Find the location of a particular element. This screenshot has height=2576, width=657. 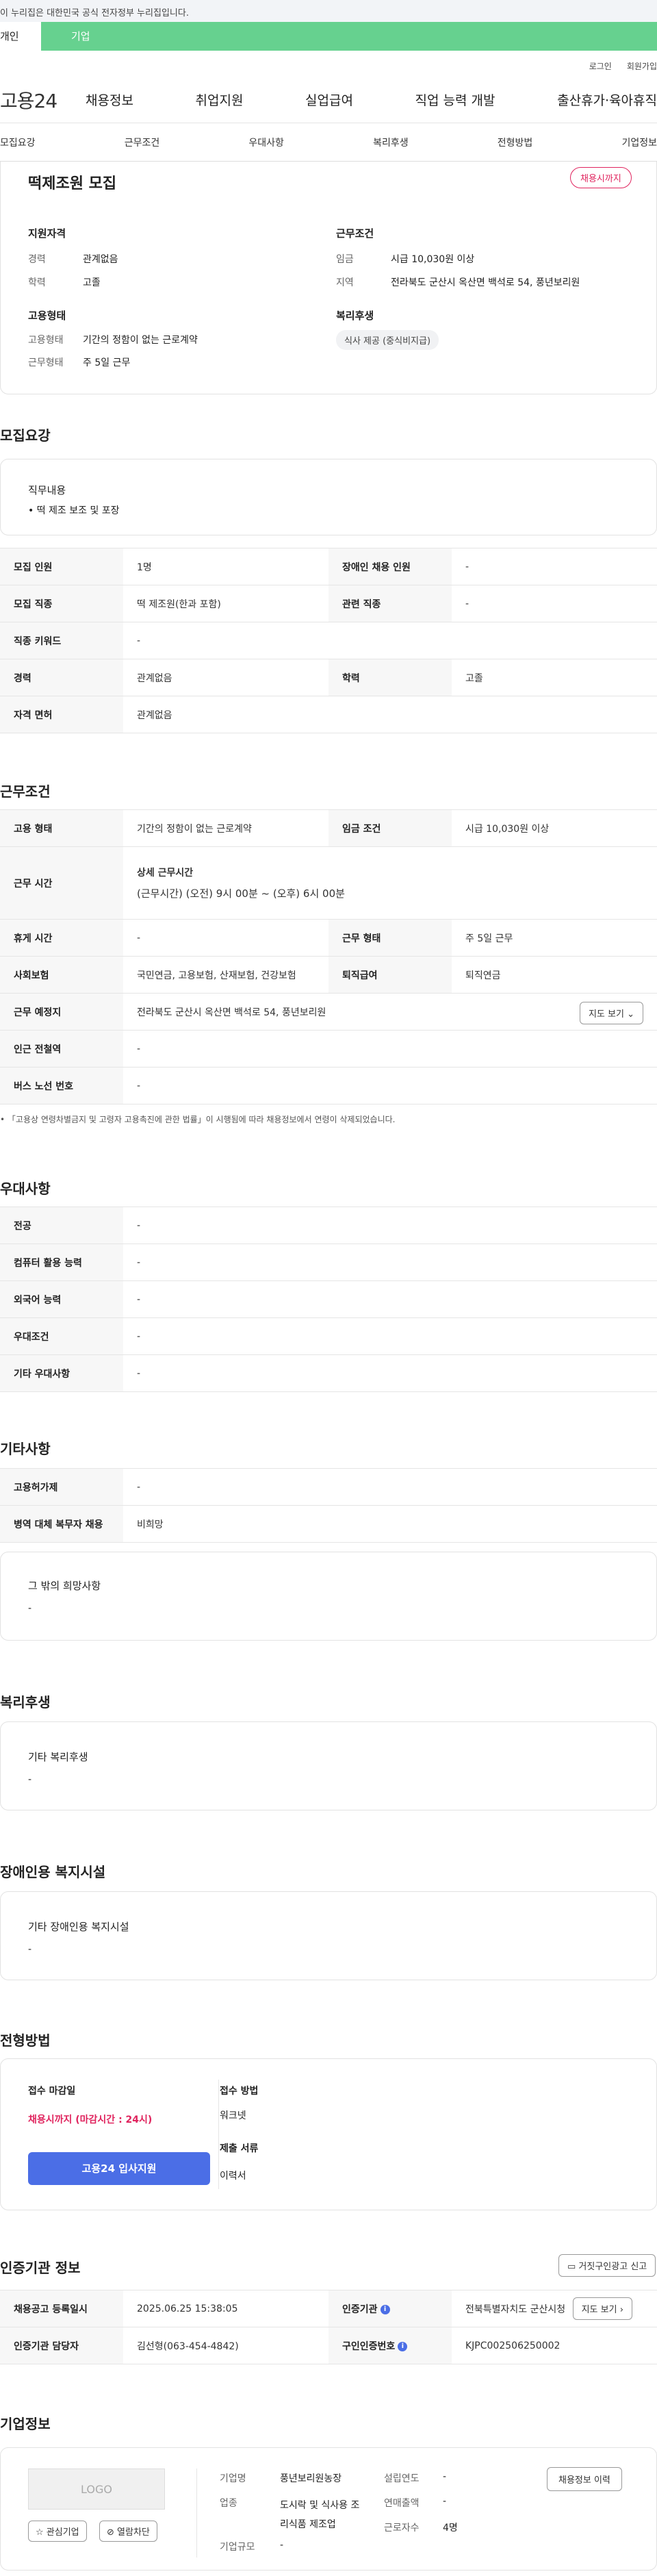

gnb-item-training: 직업 능력 개발 is located at coordinates (455, 99).